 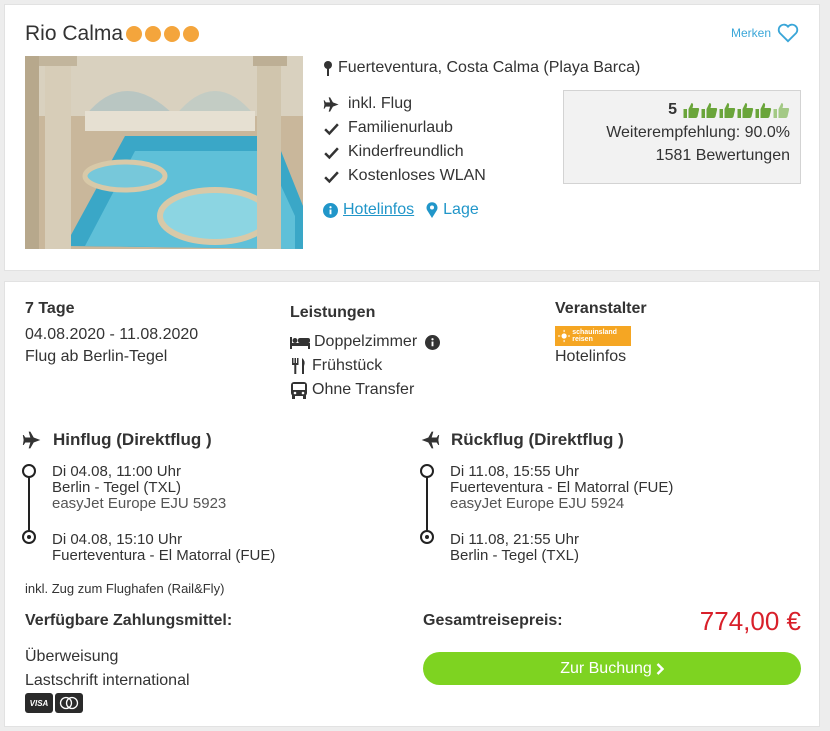 I want to click on outbound-timeline, so click(x=29, y=503).